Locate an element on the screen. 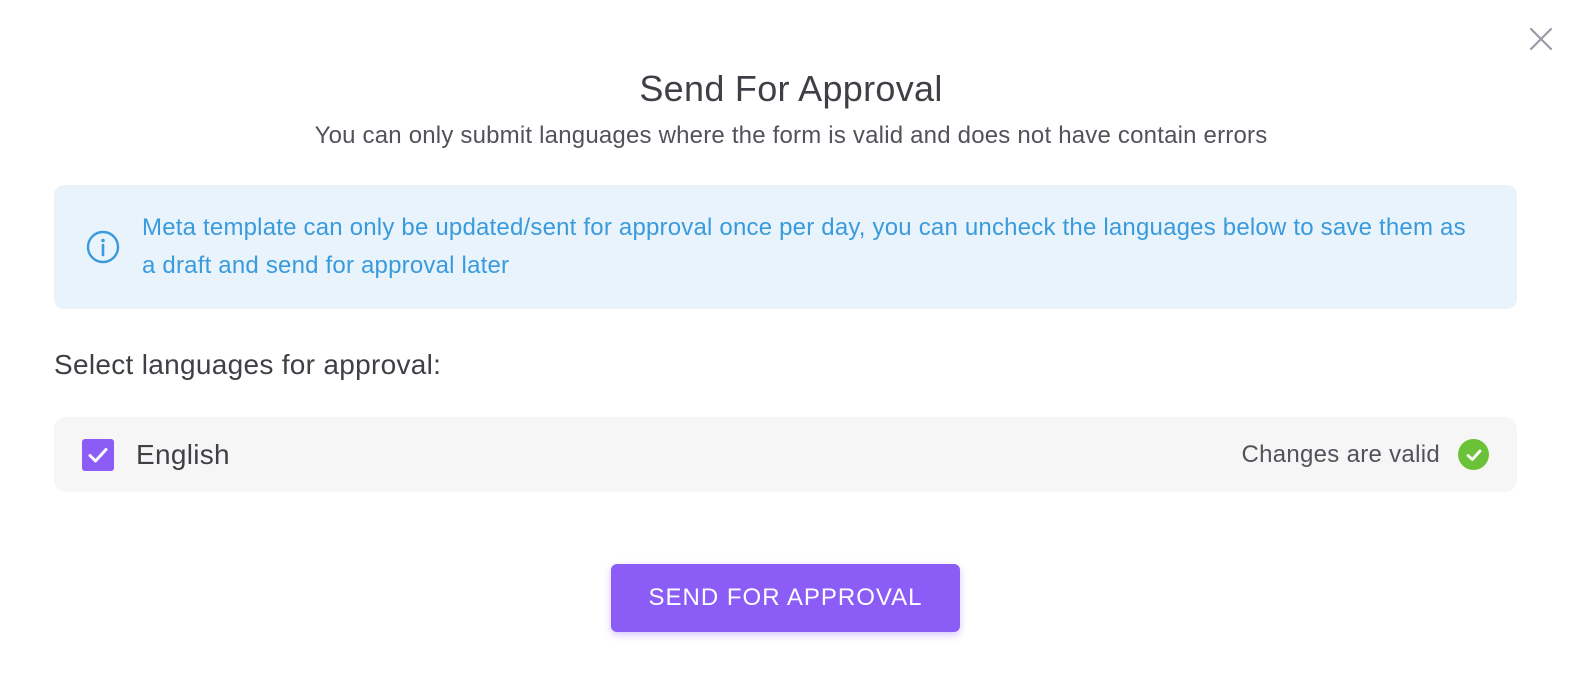 This screenshot has width=1582, height=692. validation-status: Changes are valid is located at coordinates (1365, 454).